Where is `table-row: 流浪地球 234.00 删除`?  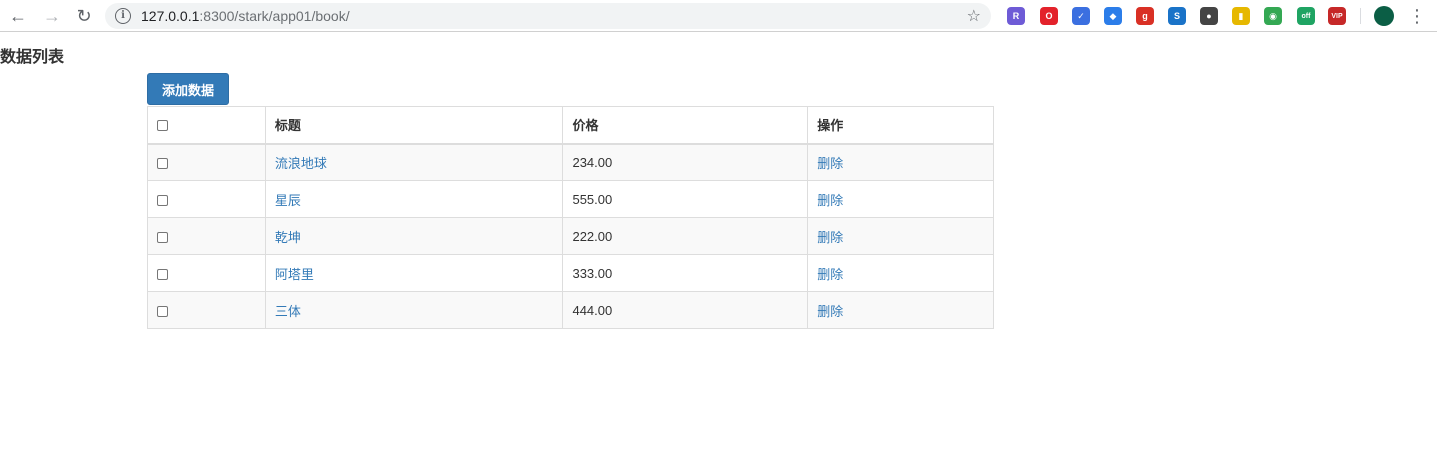 table-row: 流浪地球 234.00 删除 is located at coordinates (570, 162).